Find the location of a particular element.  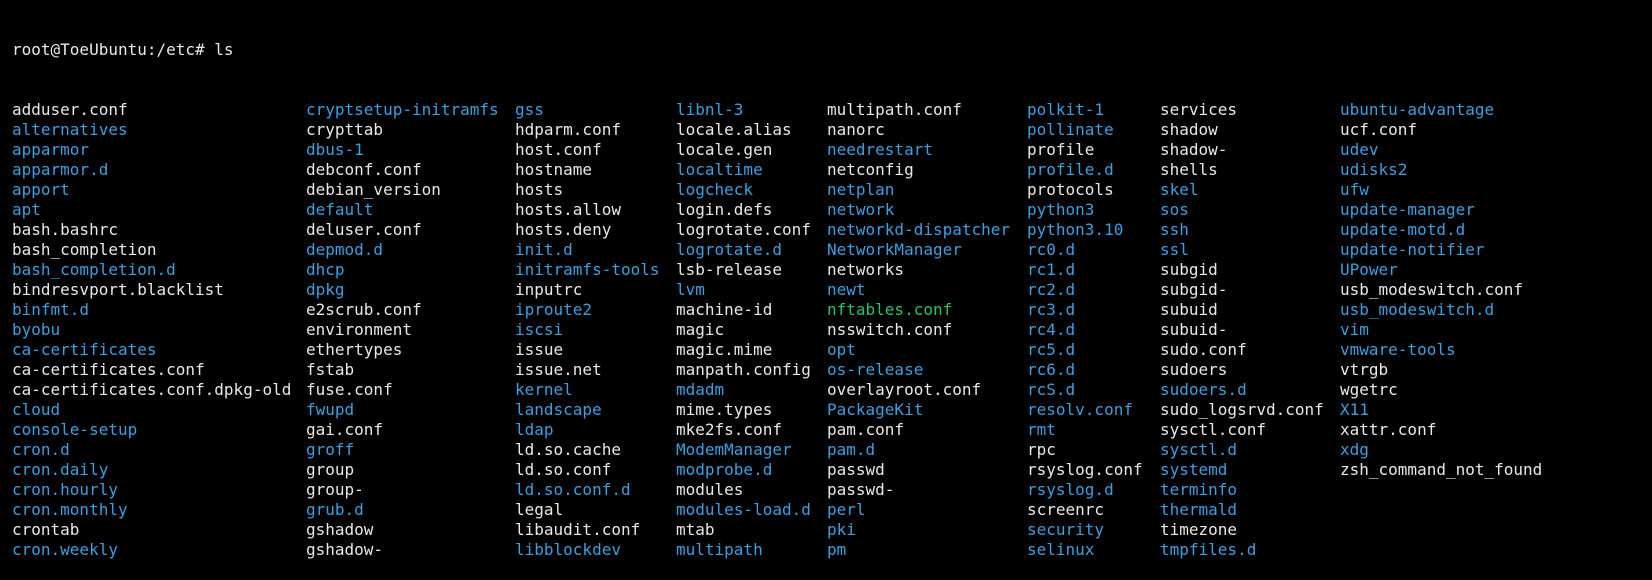

file-entry: profile is located at coordinates (1061, 149).